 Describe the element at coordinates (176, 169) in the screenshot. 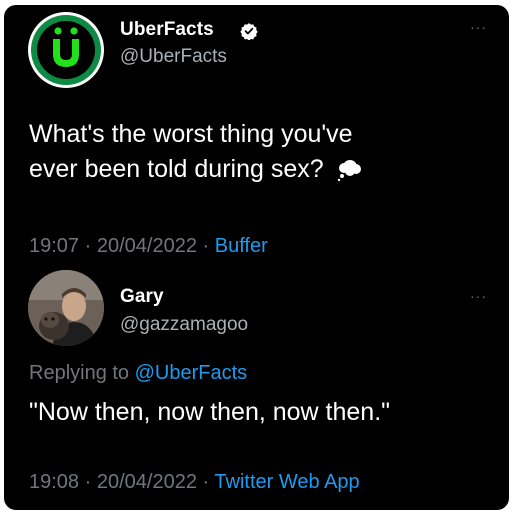

I see `tweet-text-line: ever been told during sex?` at that location.